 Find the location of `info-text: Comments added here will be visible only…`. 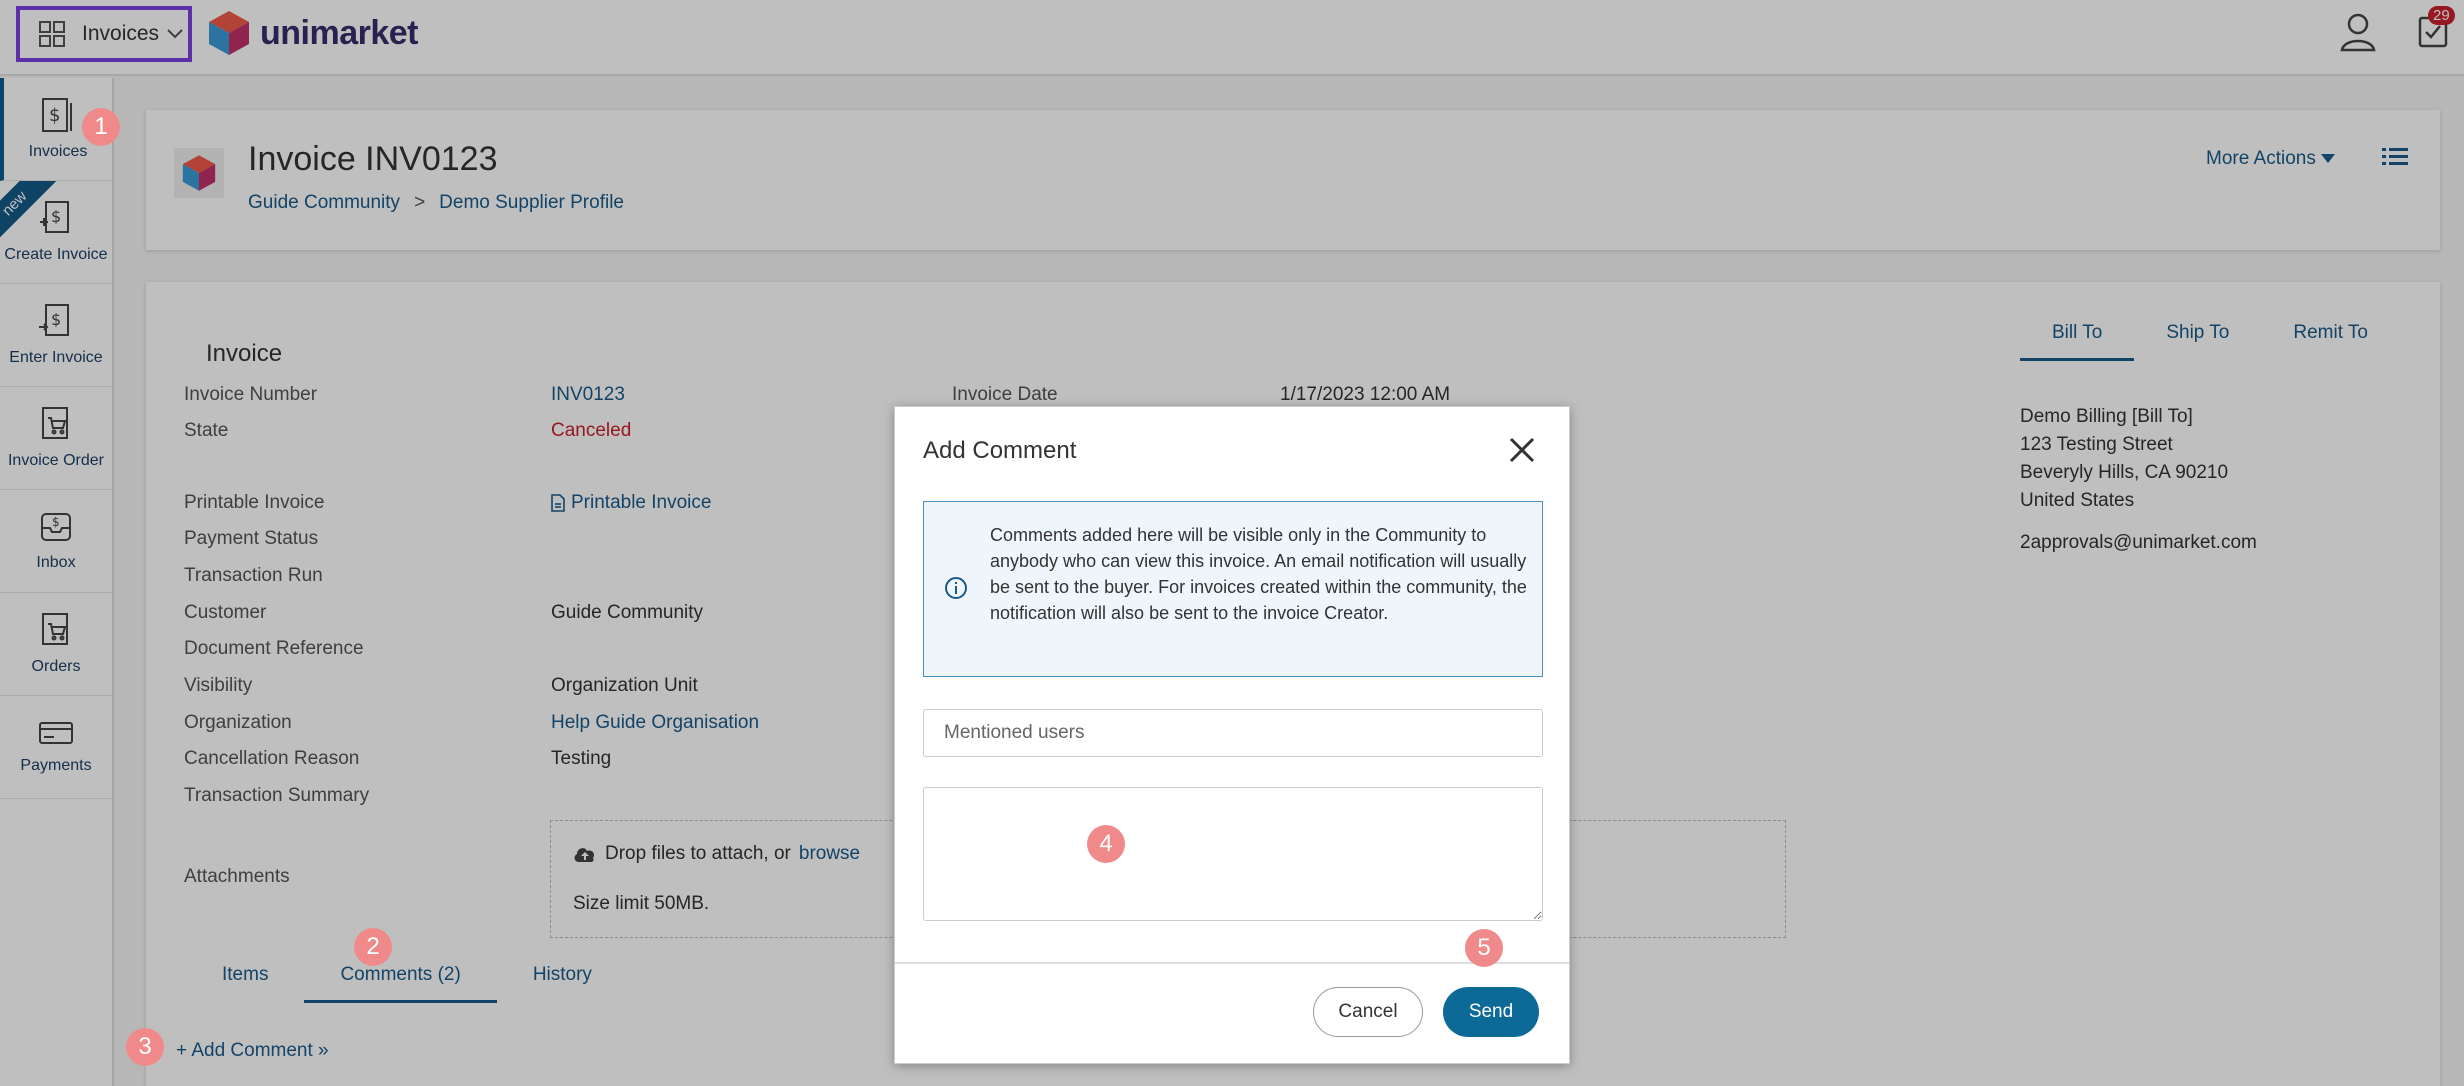

info-text: Comments added here will be visible only… is located at coordinates (1258, 574).